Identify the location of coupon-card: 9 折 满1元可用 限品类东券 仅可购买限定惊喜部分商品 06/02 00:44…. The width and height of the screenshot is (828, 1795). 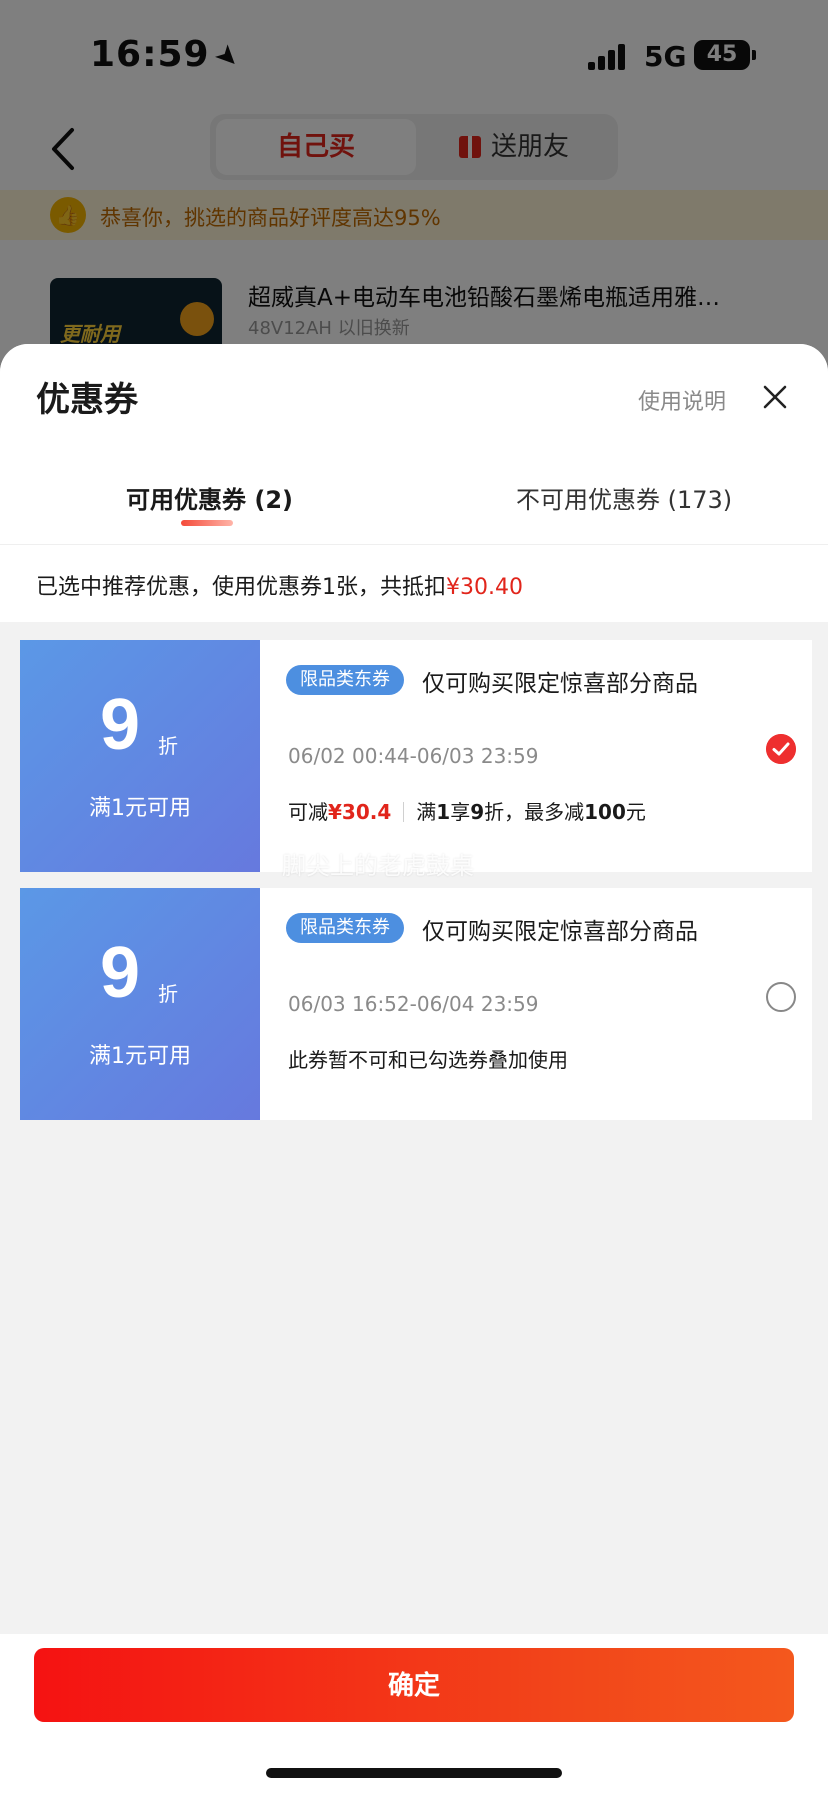
(413, 756).